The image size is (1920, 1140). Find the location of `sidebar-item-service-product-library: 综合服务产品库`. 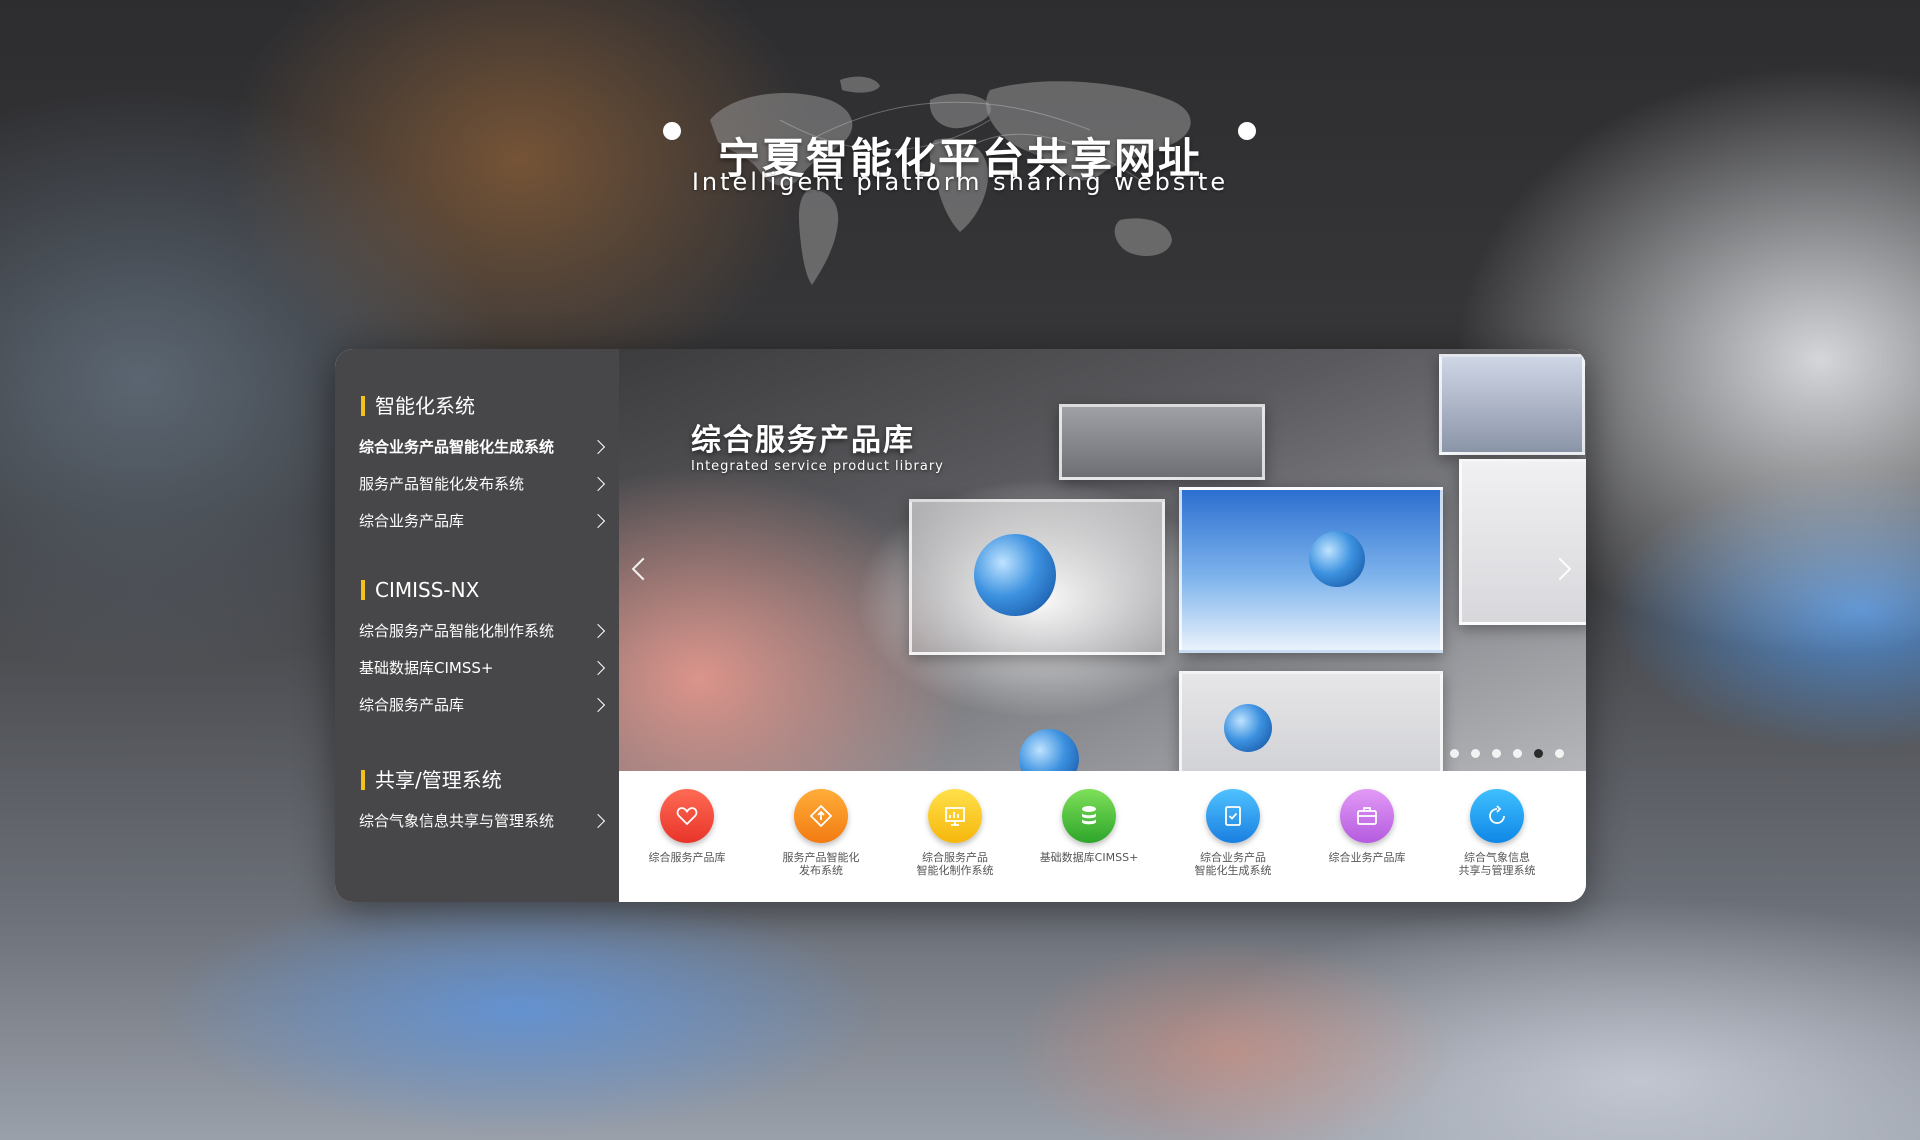

sidebar-item-service-product-library: 综合服务产品库 is located at coordinates (484, 705).